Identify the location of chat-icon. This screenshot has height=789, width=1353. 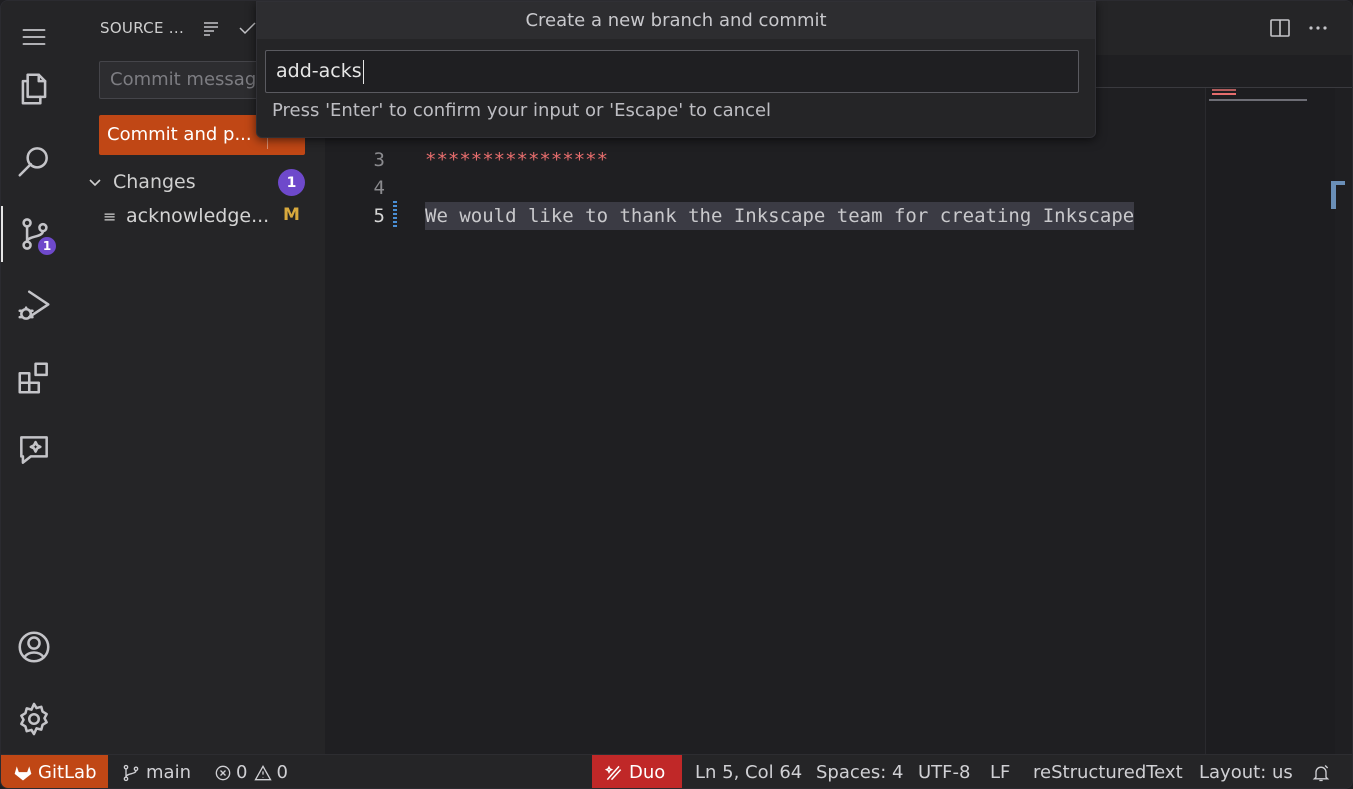
(34, 450).